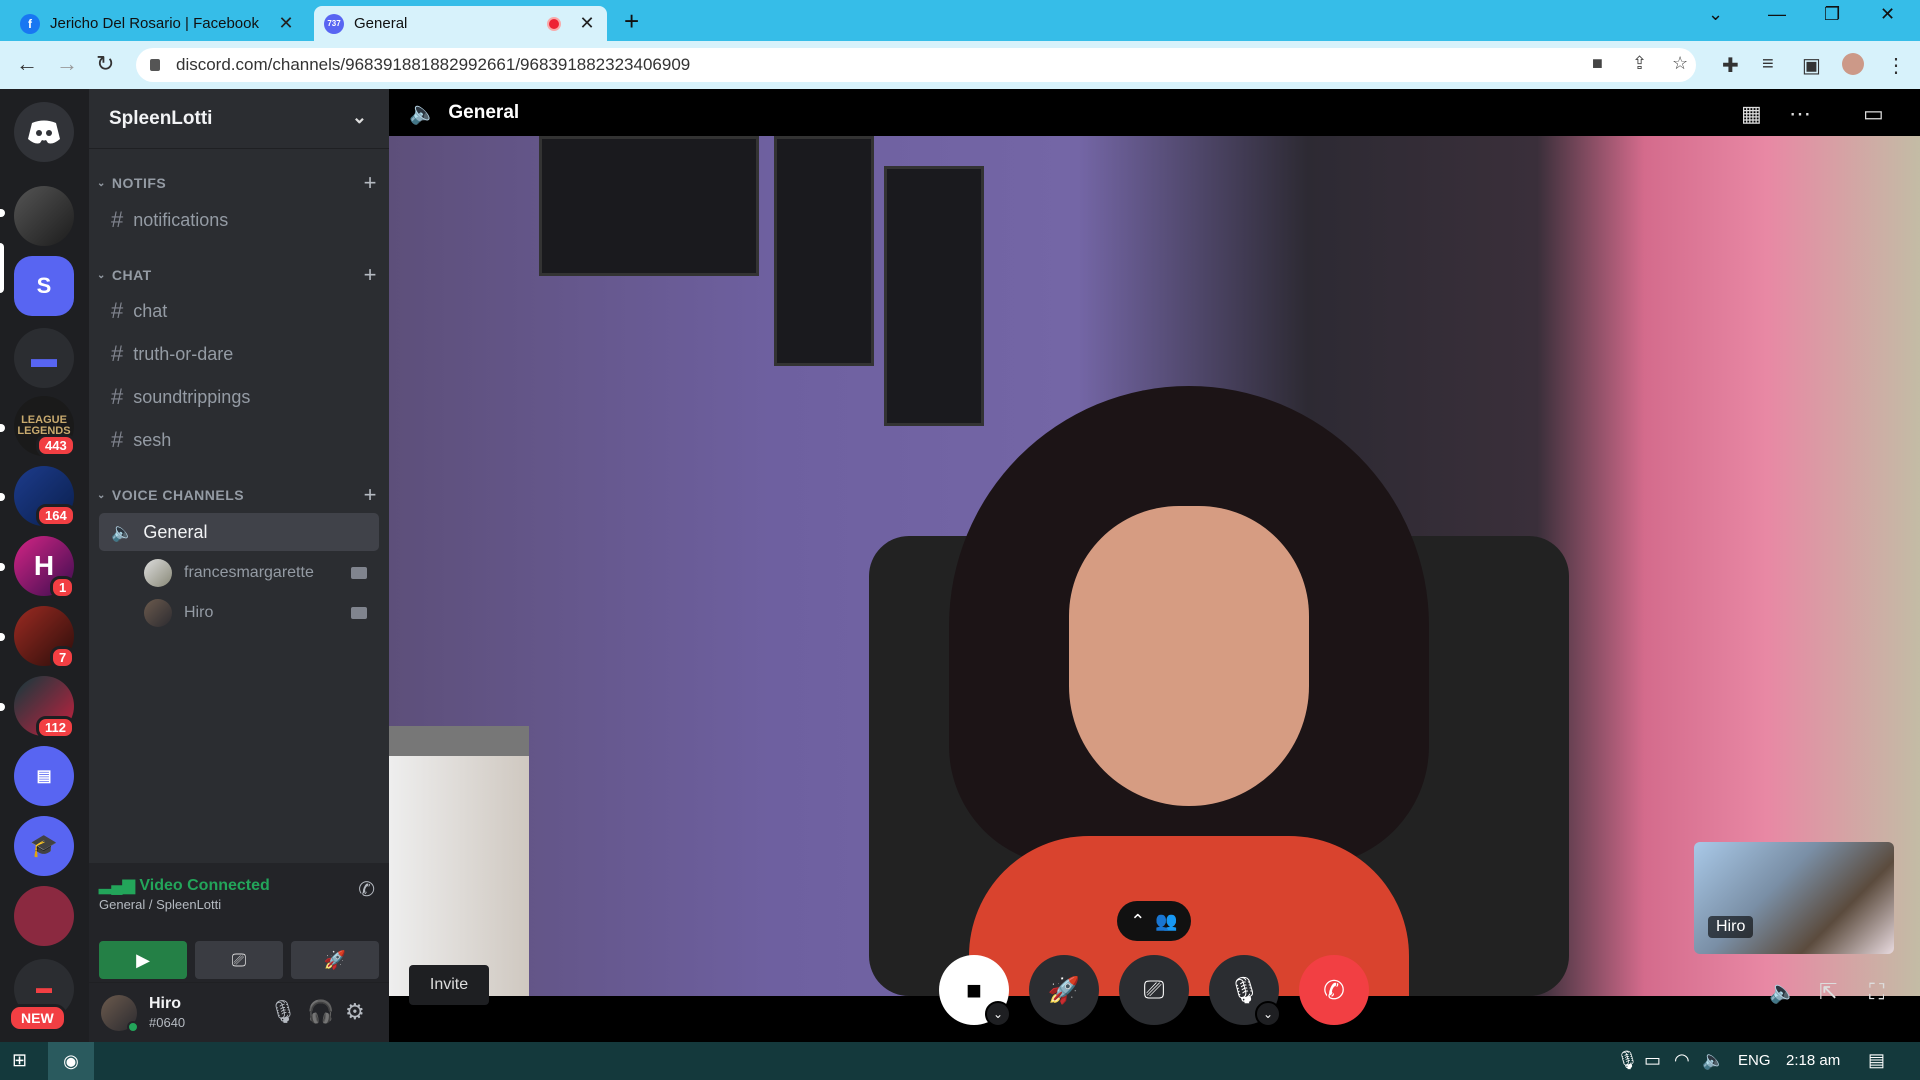 This screenshot has width=1920, height=1080. Describe the element at coordinates (320, 1012) in the screenshot. I see `headphones-icon: 🎧` at that location.